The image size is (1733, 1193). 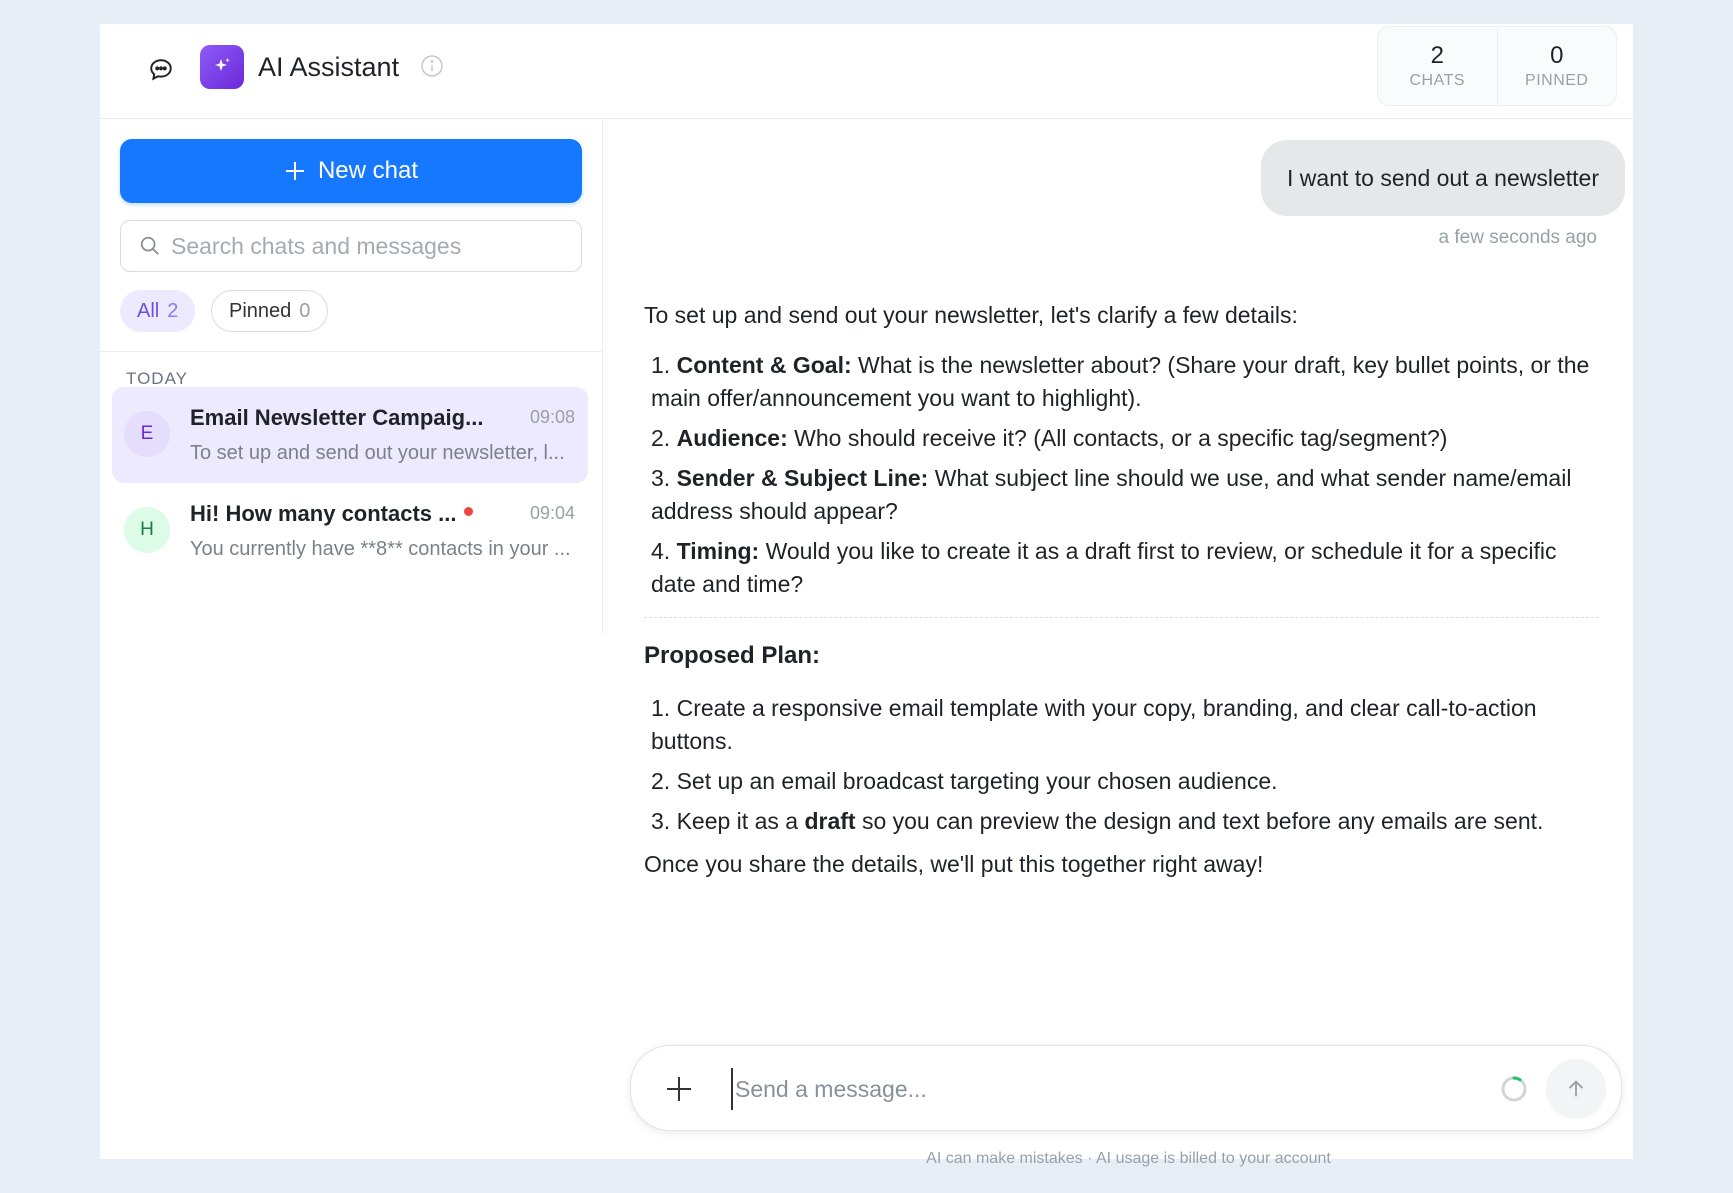 I want to click on attach-plus-icon, so click(x=679, y=1089).